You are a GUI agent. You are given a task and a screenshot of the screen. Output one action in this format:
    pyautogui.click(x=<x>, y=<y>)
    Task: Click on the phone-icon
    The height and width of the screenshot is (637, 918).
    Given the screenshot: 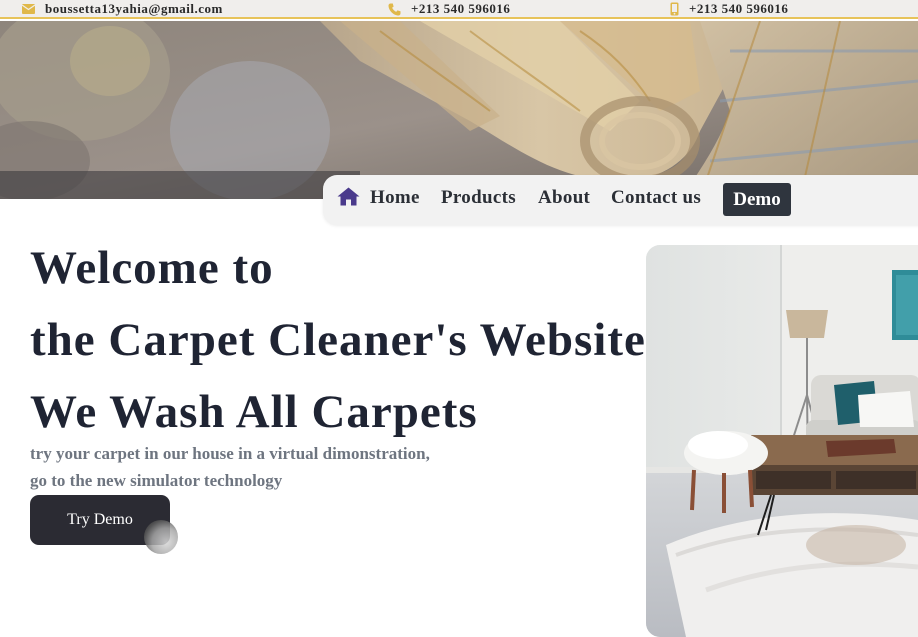 What is the action you would take?
    pyautogui.click(x=394, y=9)
    